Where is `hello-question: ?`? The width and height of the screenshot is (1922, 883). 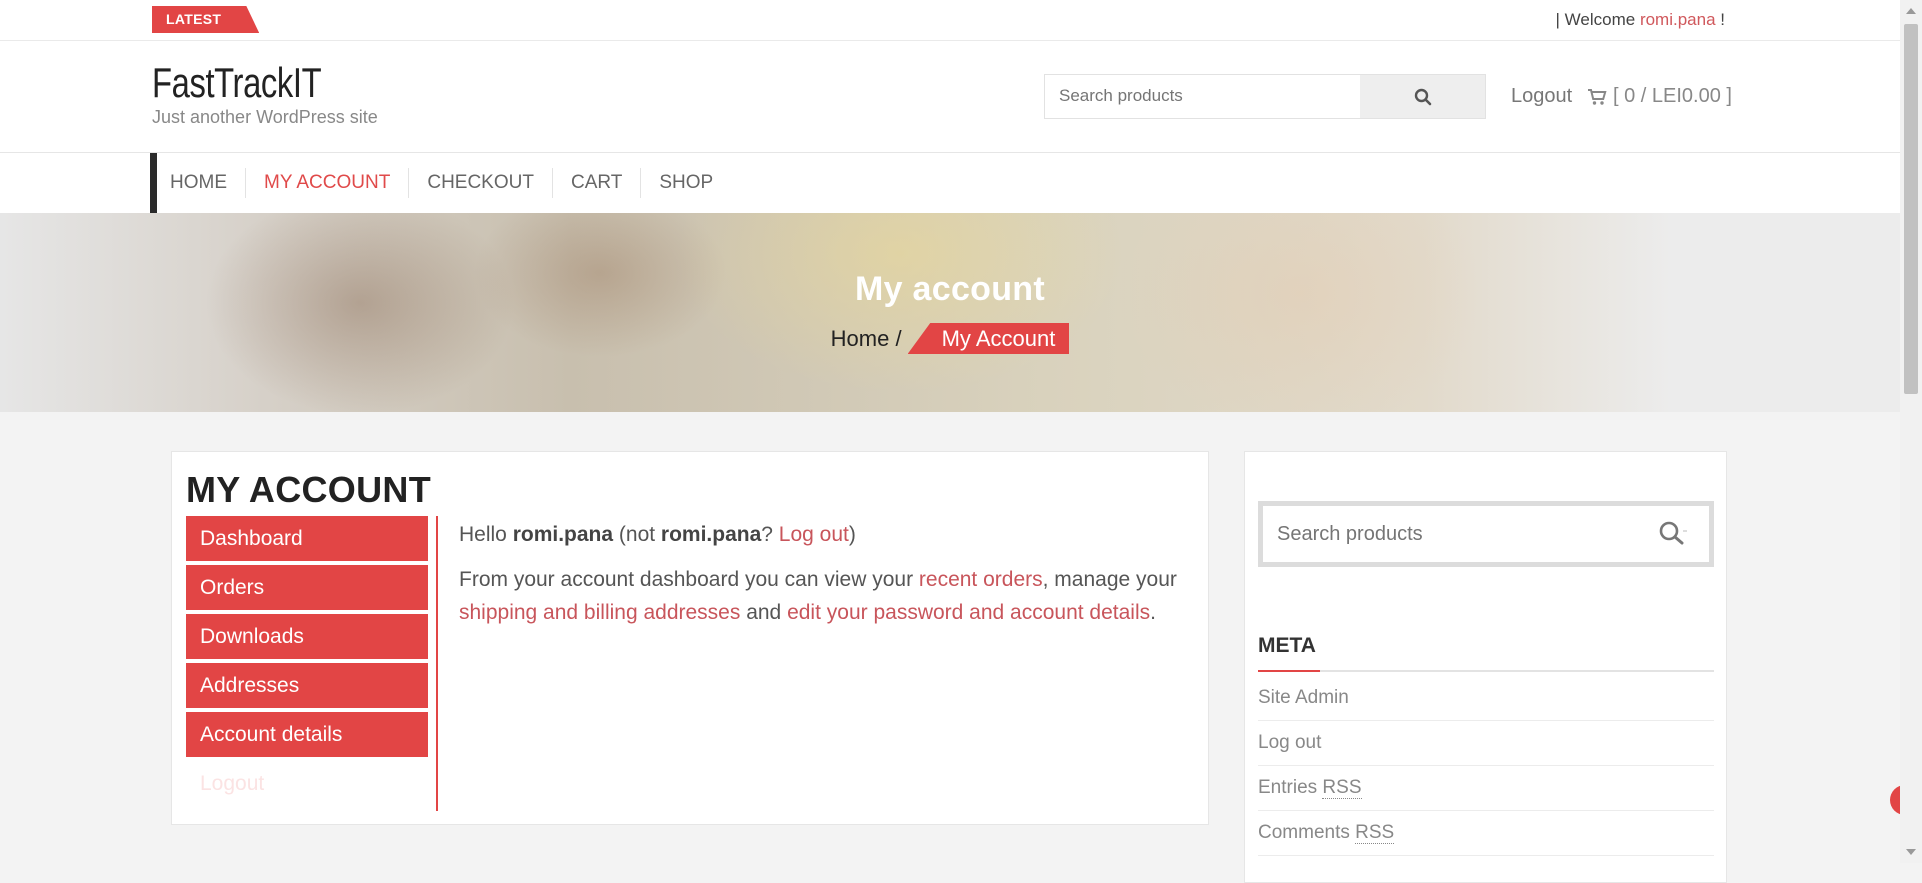 hello-question: ? is located at coordinates (770, 534).